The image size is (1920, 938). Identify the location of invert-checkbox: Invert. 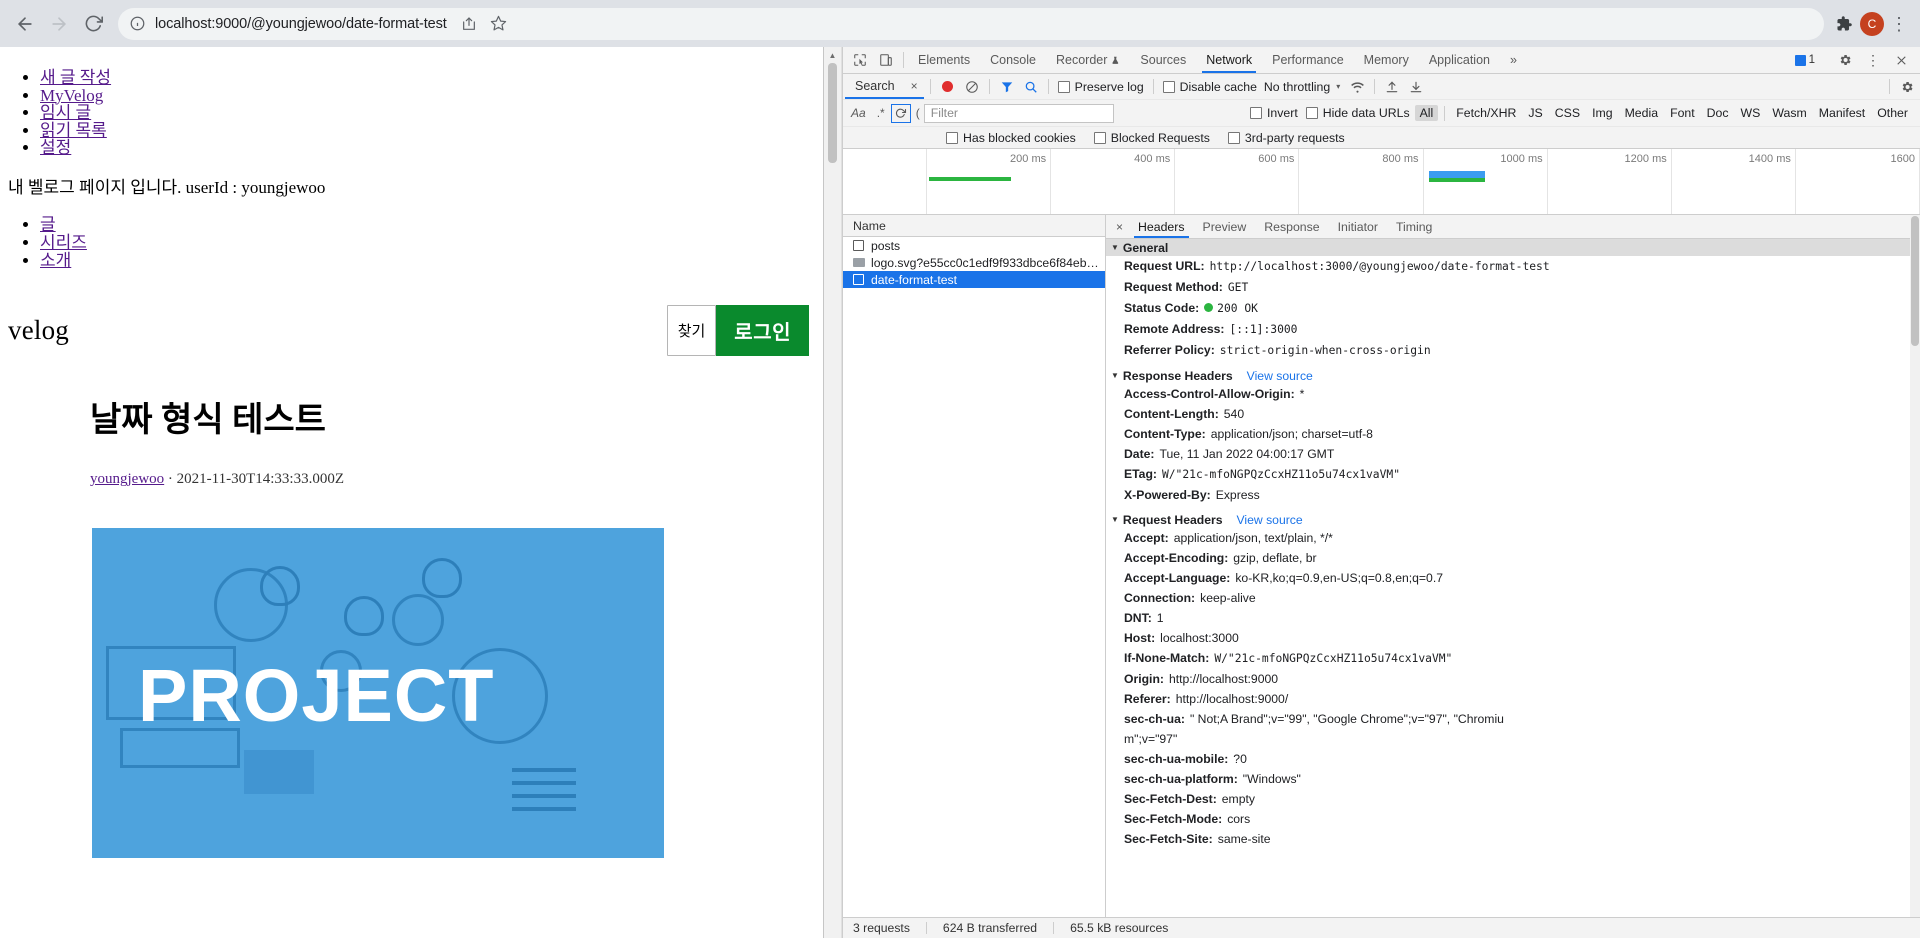
(1274, 113).